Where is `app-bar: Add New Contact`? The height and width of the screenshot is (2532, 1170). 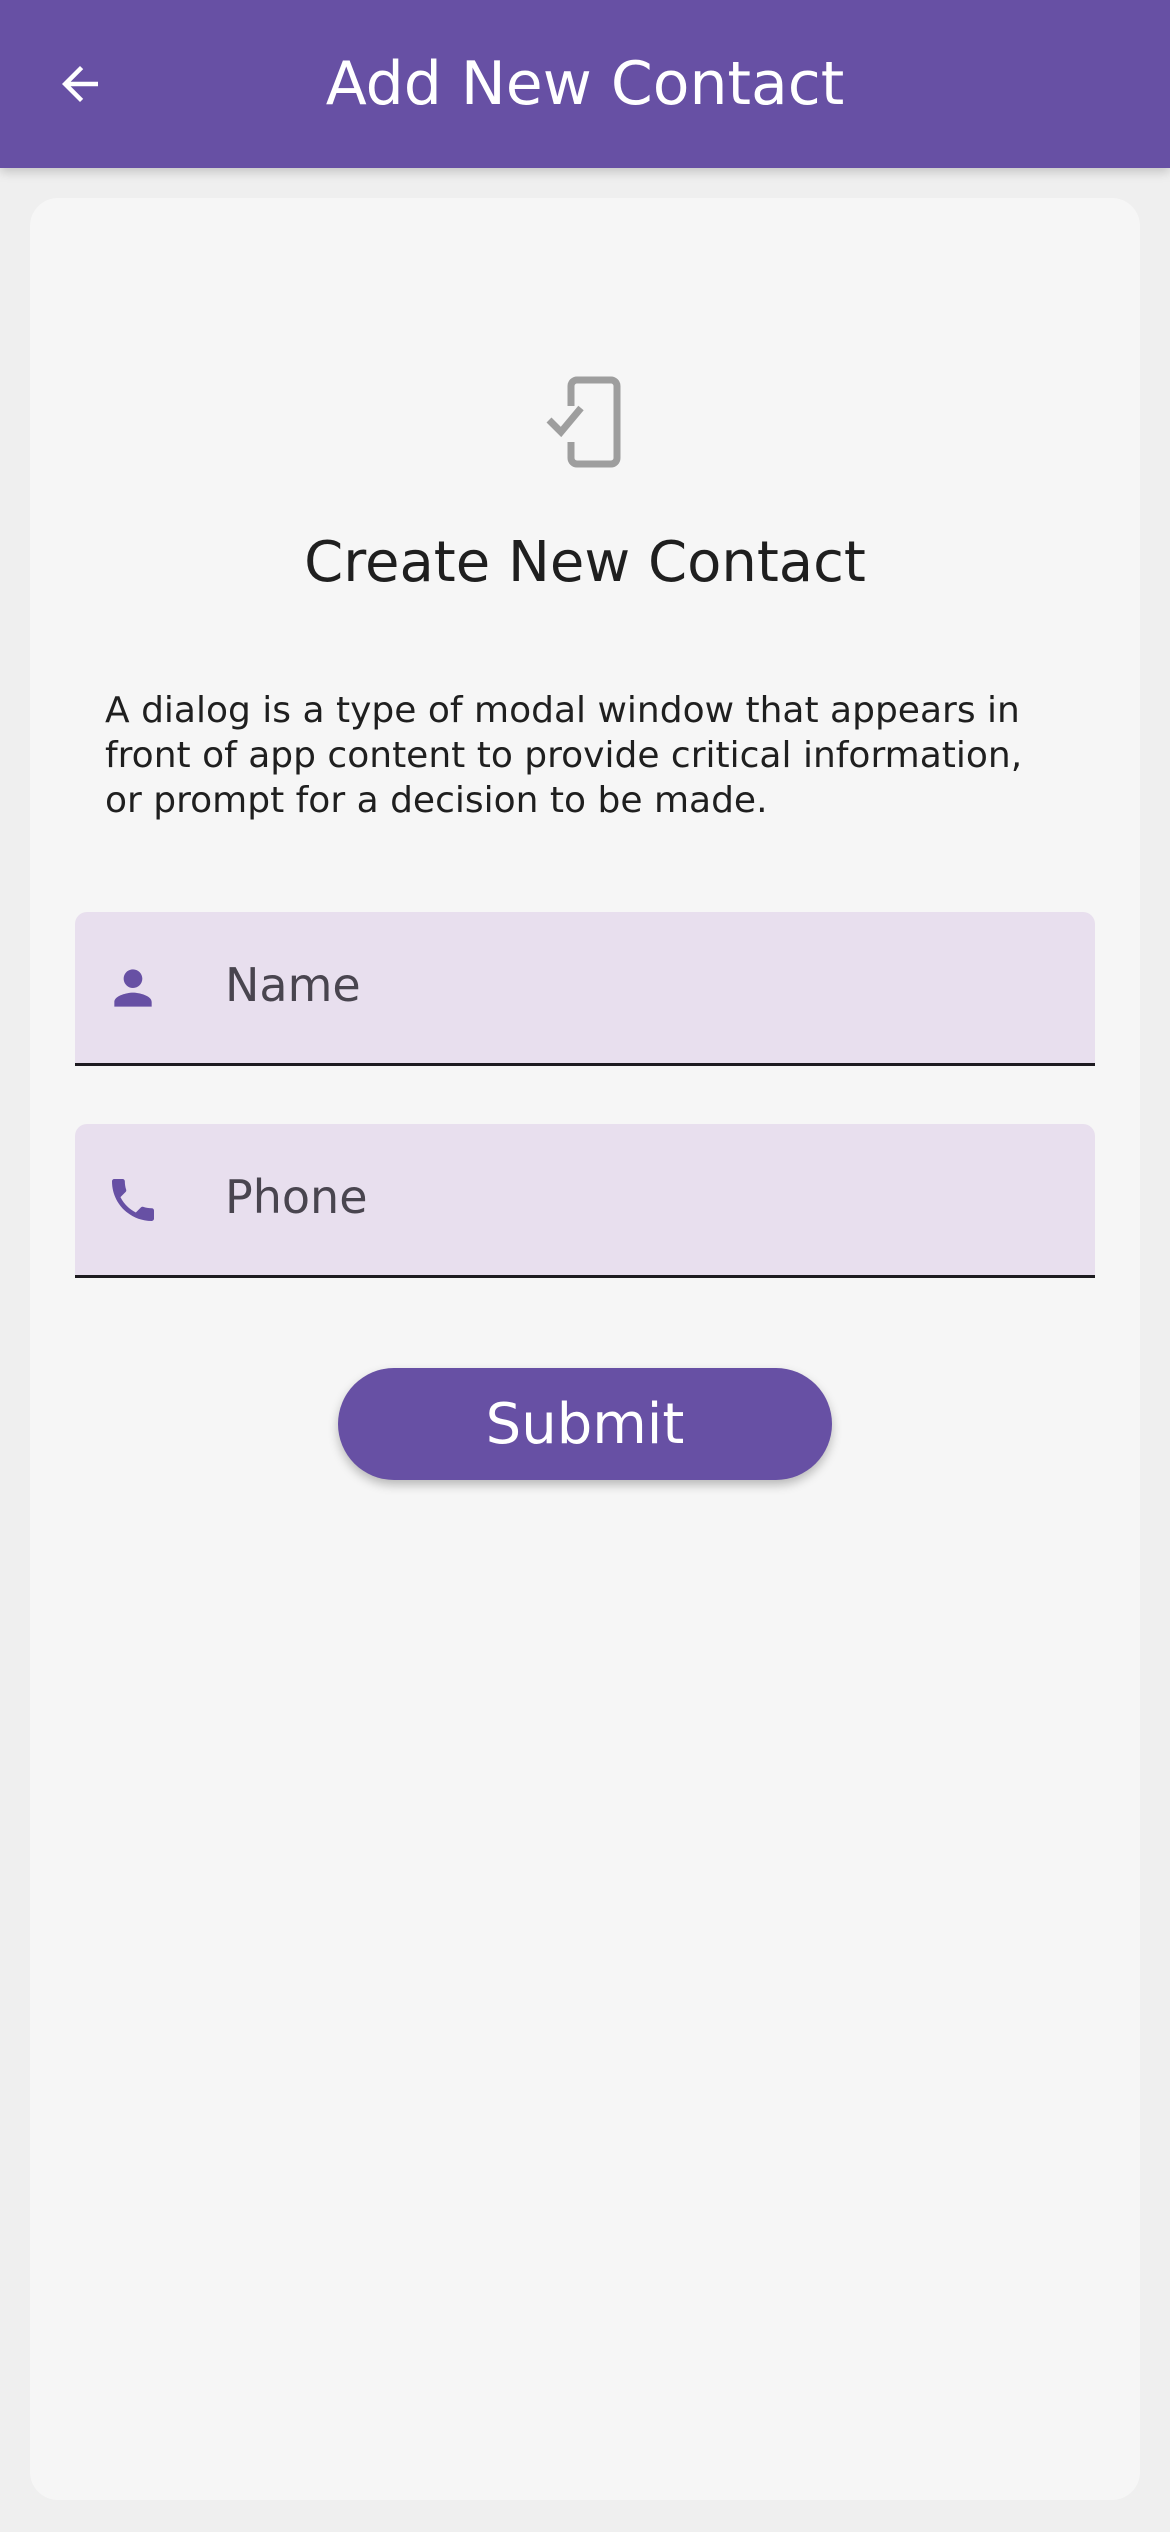
app-bar: Add New Contact is located at coordinates (585, 84).